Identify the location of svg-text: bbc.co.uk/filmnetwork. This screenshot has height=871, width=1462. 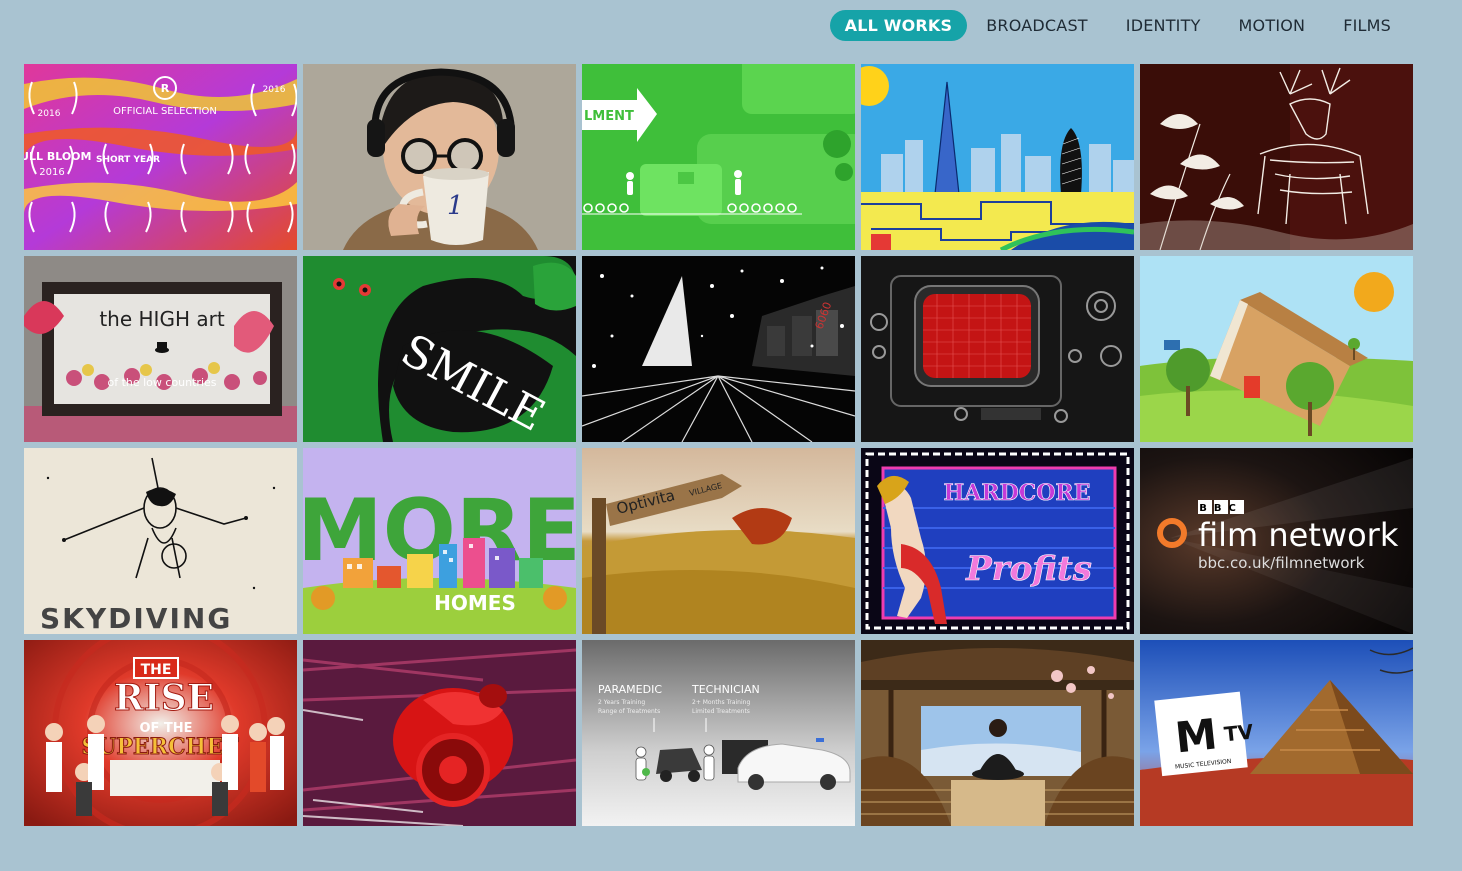
(1281, 563).